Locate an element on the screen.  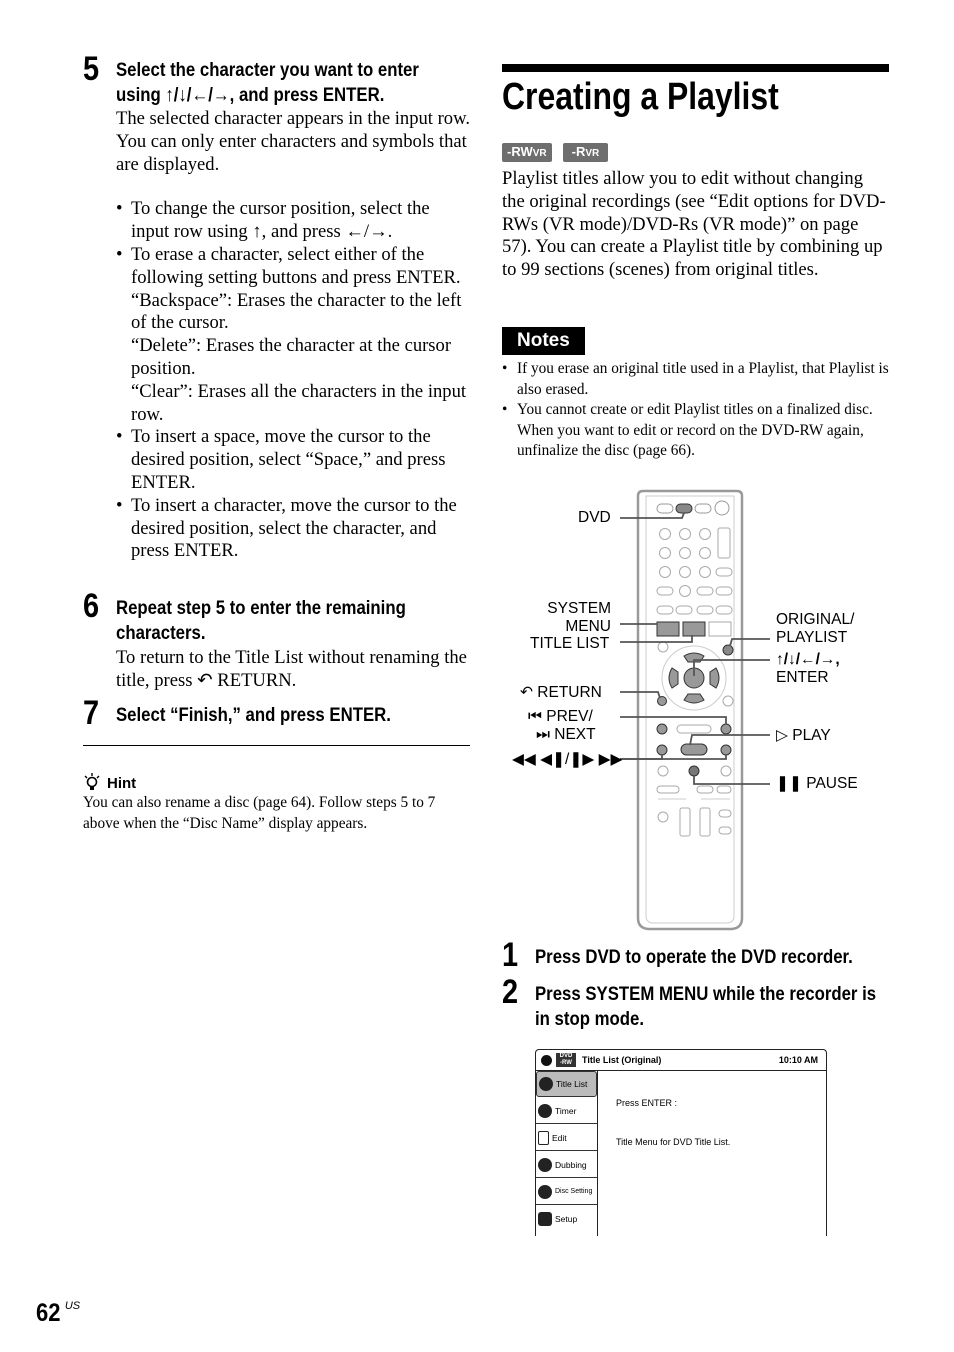
disc-setting-icon is located at coordinates (545, 1191).